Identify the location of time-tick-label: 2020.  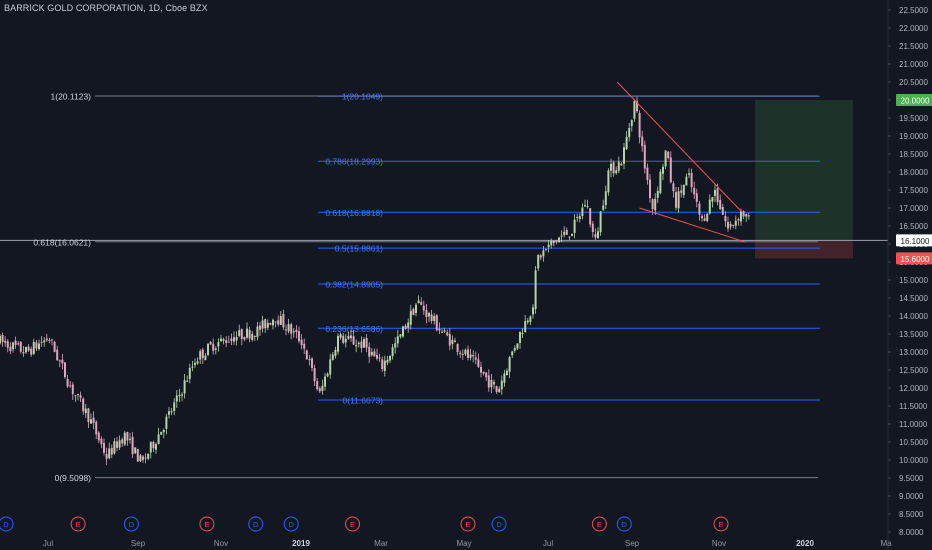
(805, 543).